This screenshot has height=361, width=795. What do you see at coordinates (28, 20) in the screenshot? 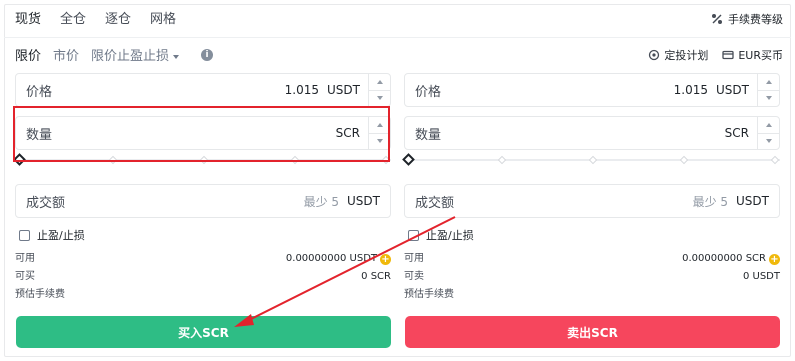
I see `tab-spot: 现货` at bounding box center [28, 20].